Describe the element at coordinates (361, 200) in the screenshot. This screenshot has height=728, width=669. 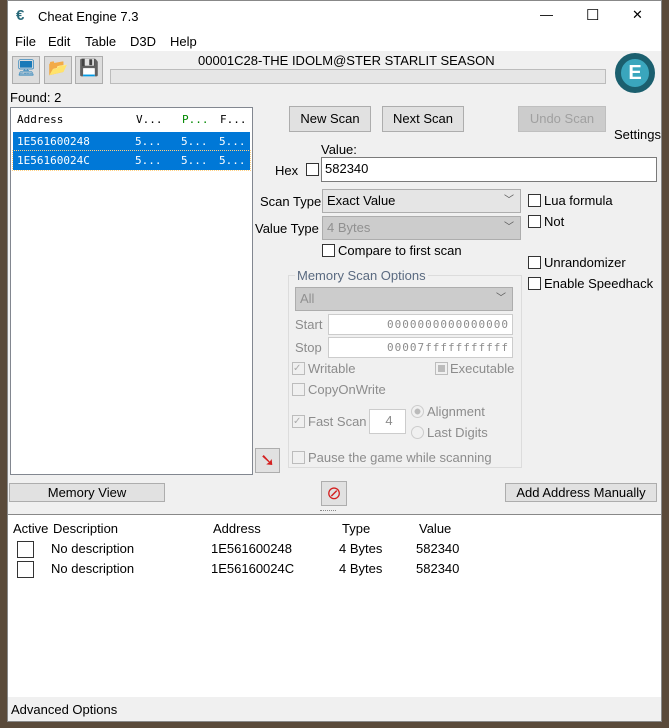
I see `scan-type-value: Exact Value` at that location.